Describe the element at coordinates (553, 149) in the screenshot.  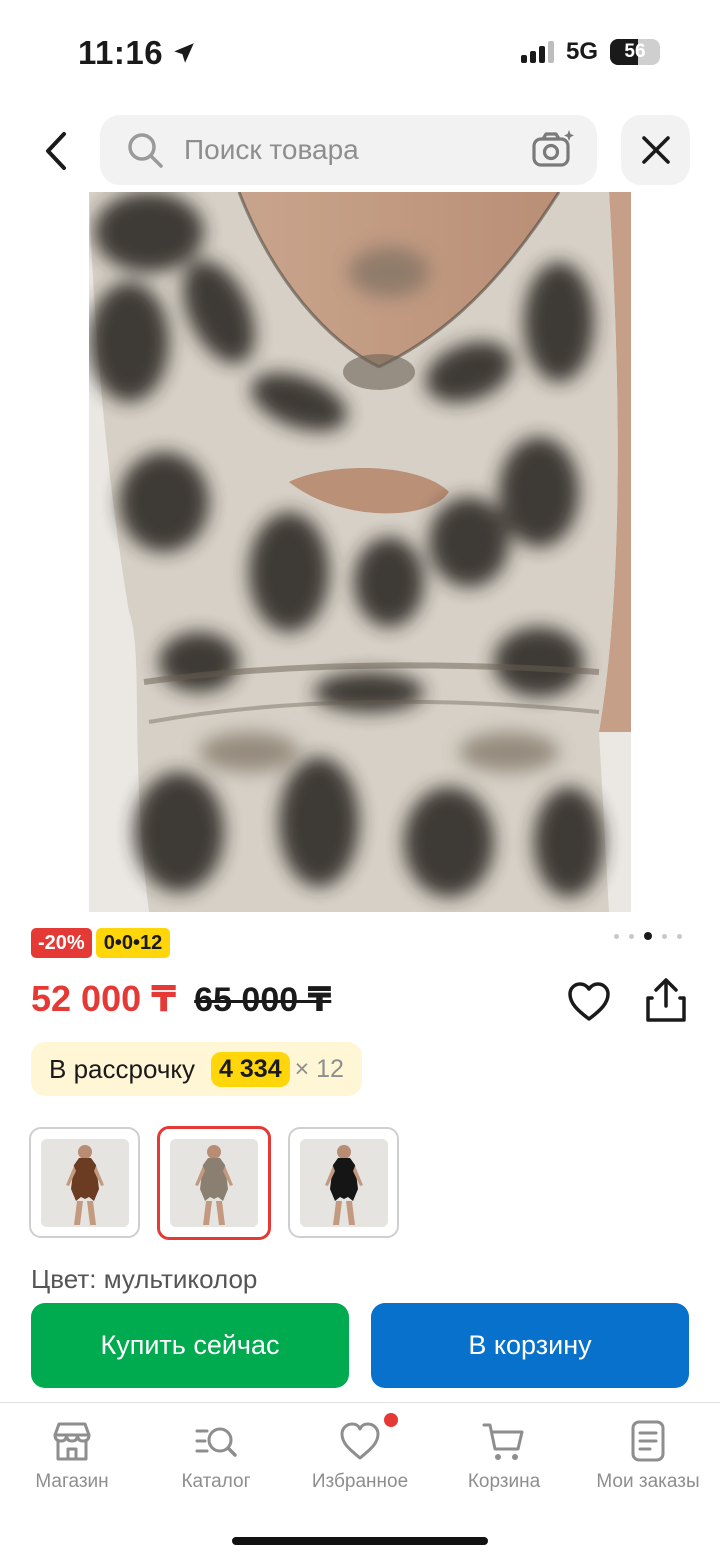
I see `camera-search-icon` at that location.